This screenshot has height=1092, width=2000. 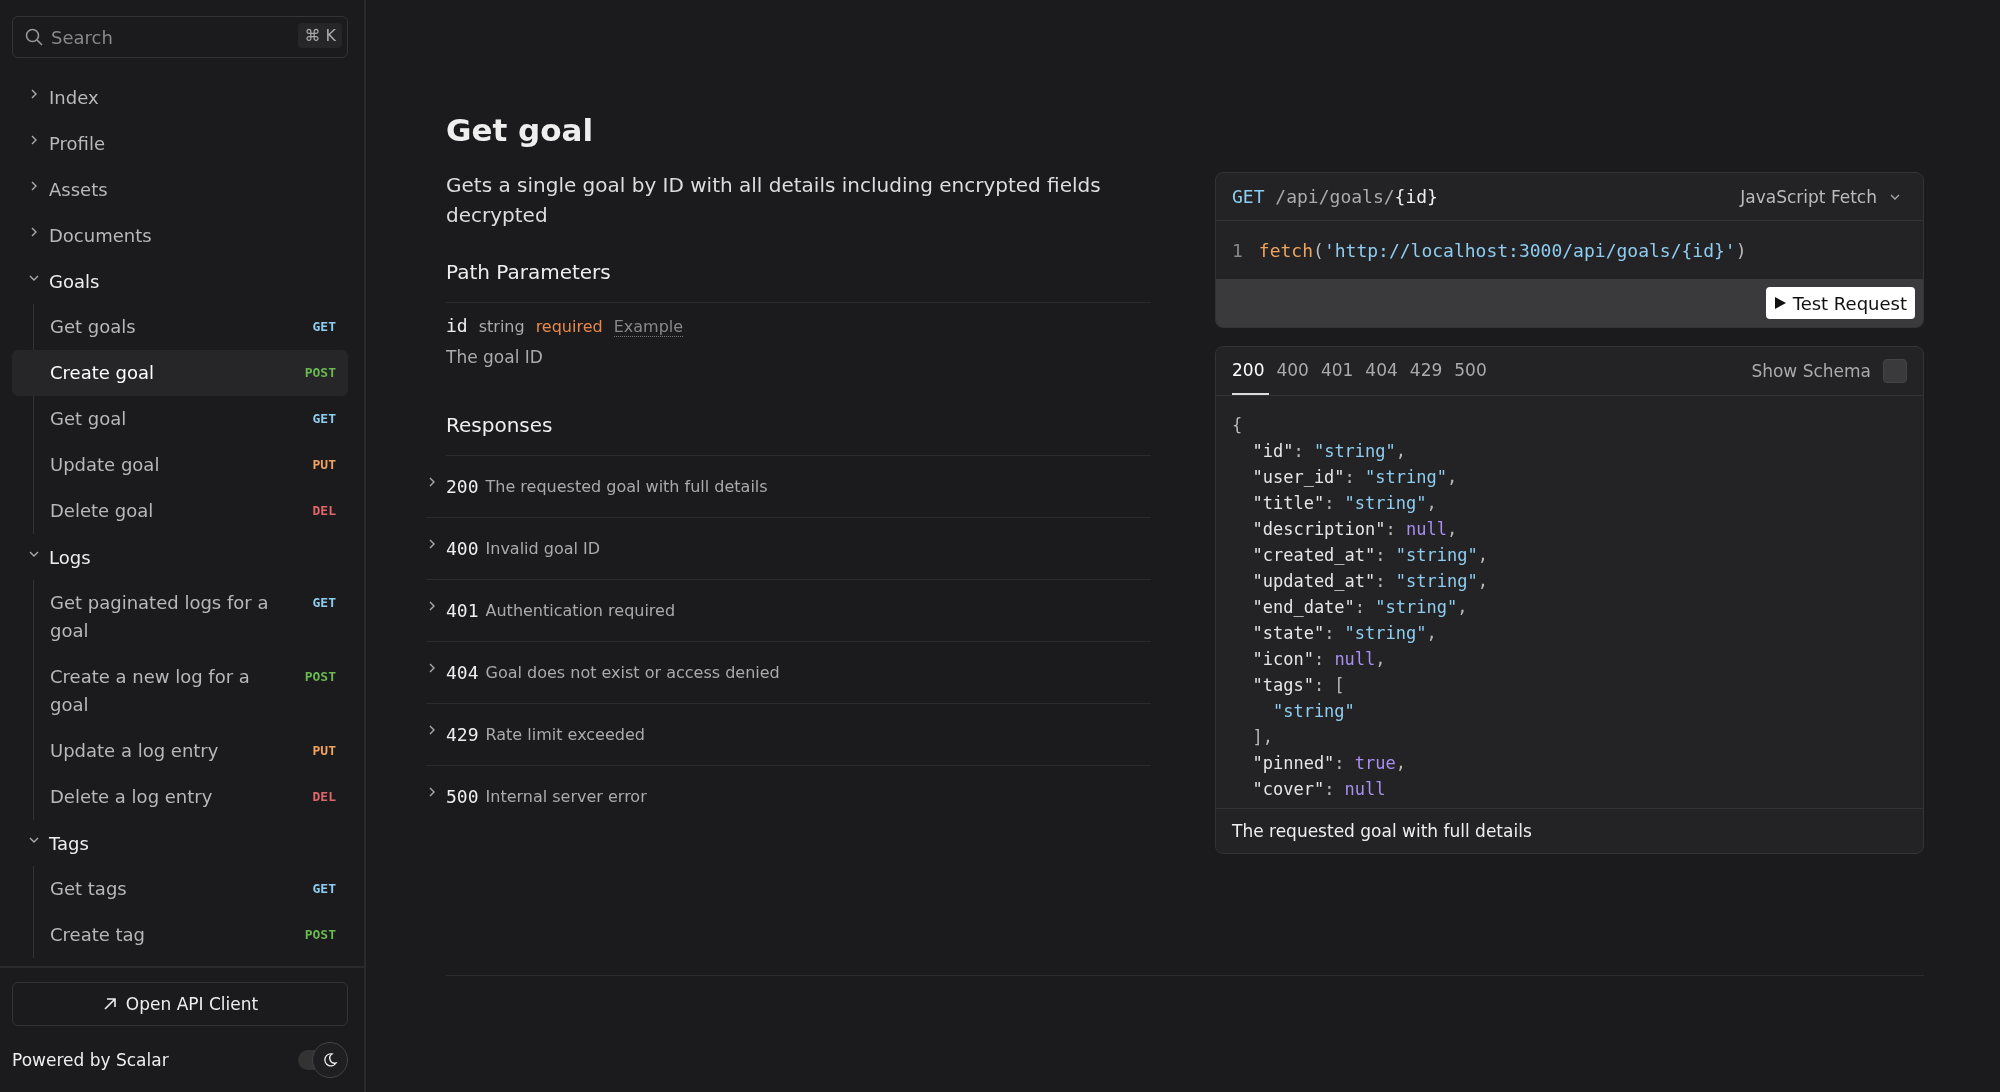 I want to click on response-description: Rate limit exceeded, so click(x=565, y=734).